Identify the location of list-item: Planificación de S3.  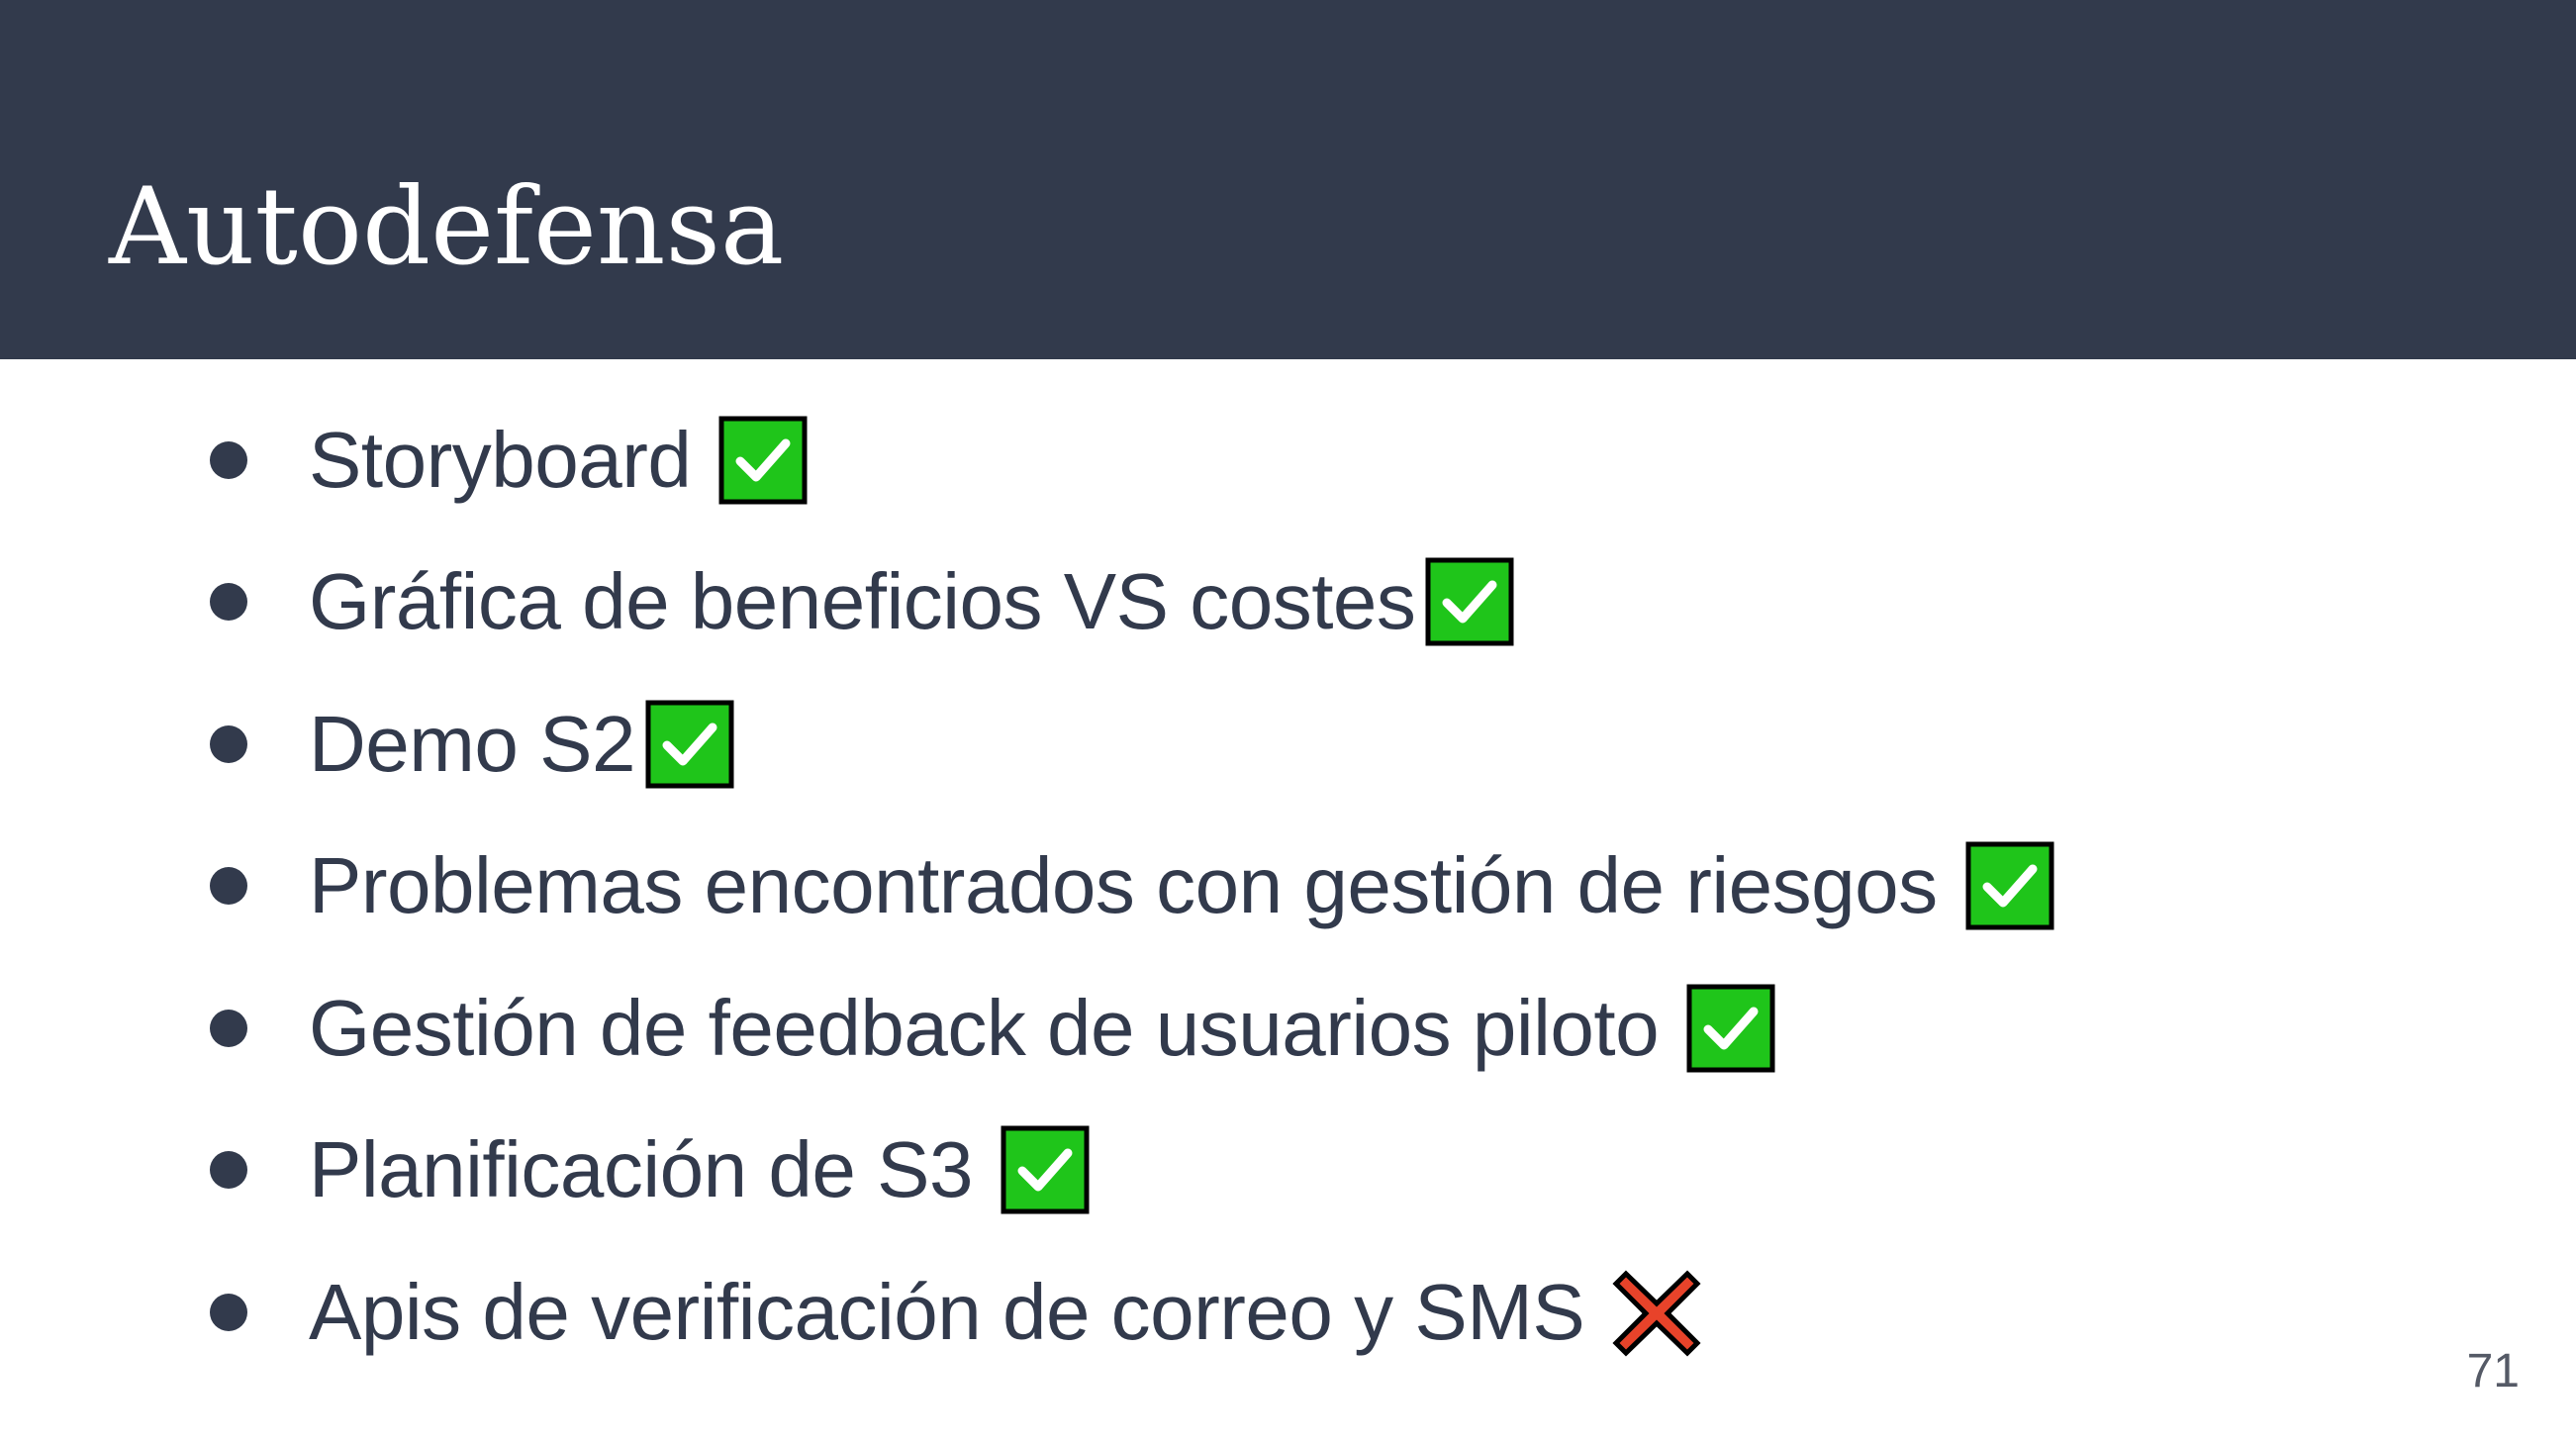
(644, 1169).